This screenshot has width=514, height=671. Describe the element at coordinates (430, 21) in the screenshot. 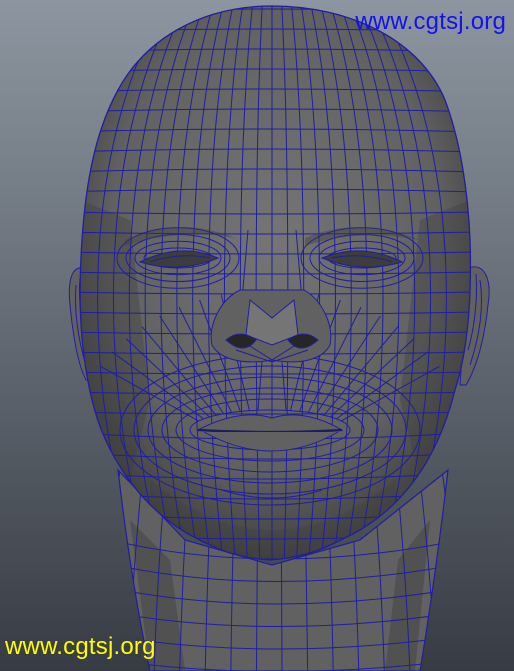

I see `watermark-top: www.cgtsj.org` at that location.